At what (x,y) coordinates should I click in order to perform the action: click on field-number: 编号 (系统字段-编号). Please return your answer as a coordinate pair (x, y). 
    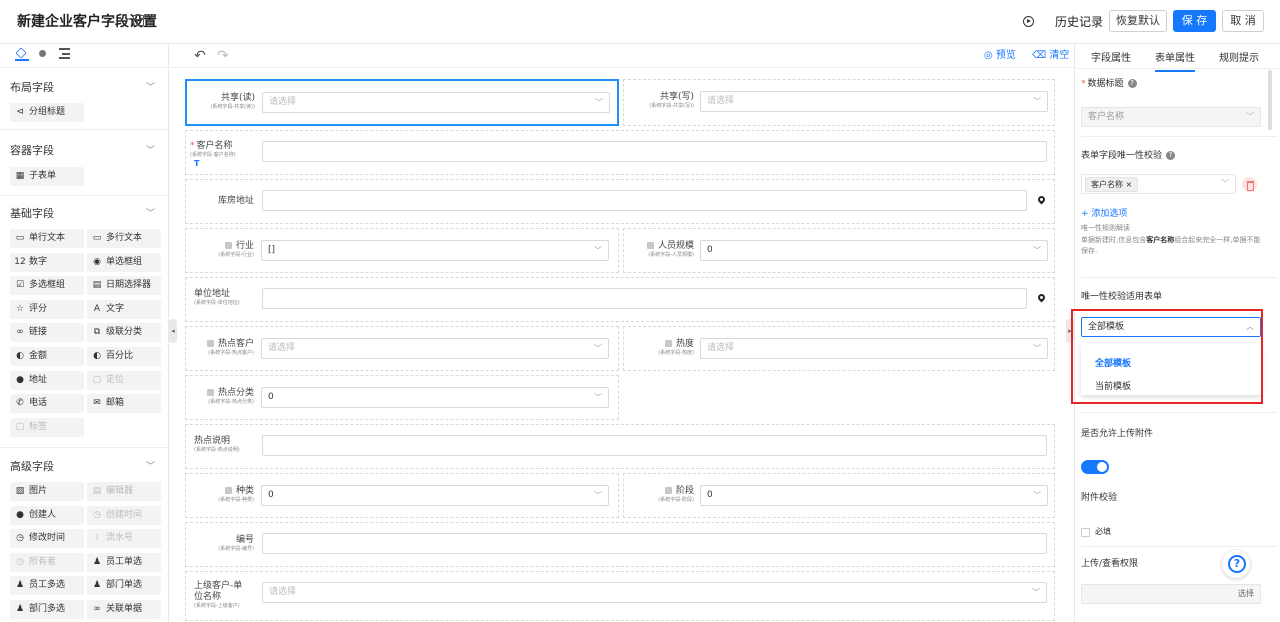
    Looking at the image, I should click on (620, 544).